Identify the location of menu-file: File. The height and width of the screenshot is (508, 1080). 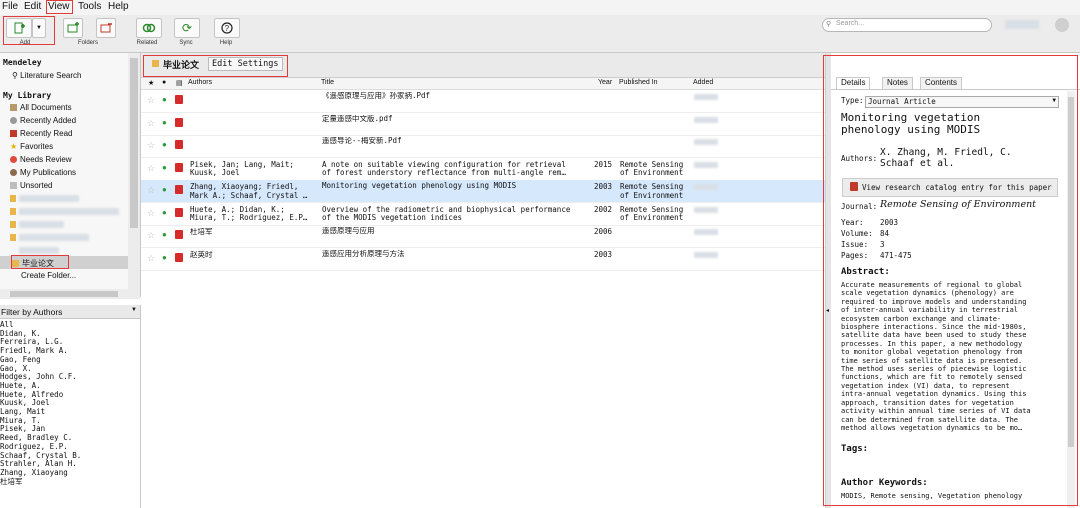
(10, 6).